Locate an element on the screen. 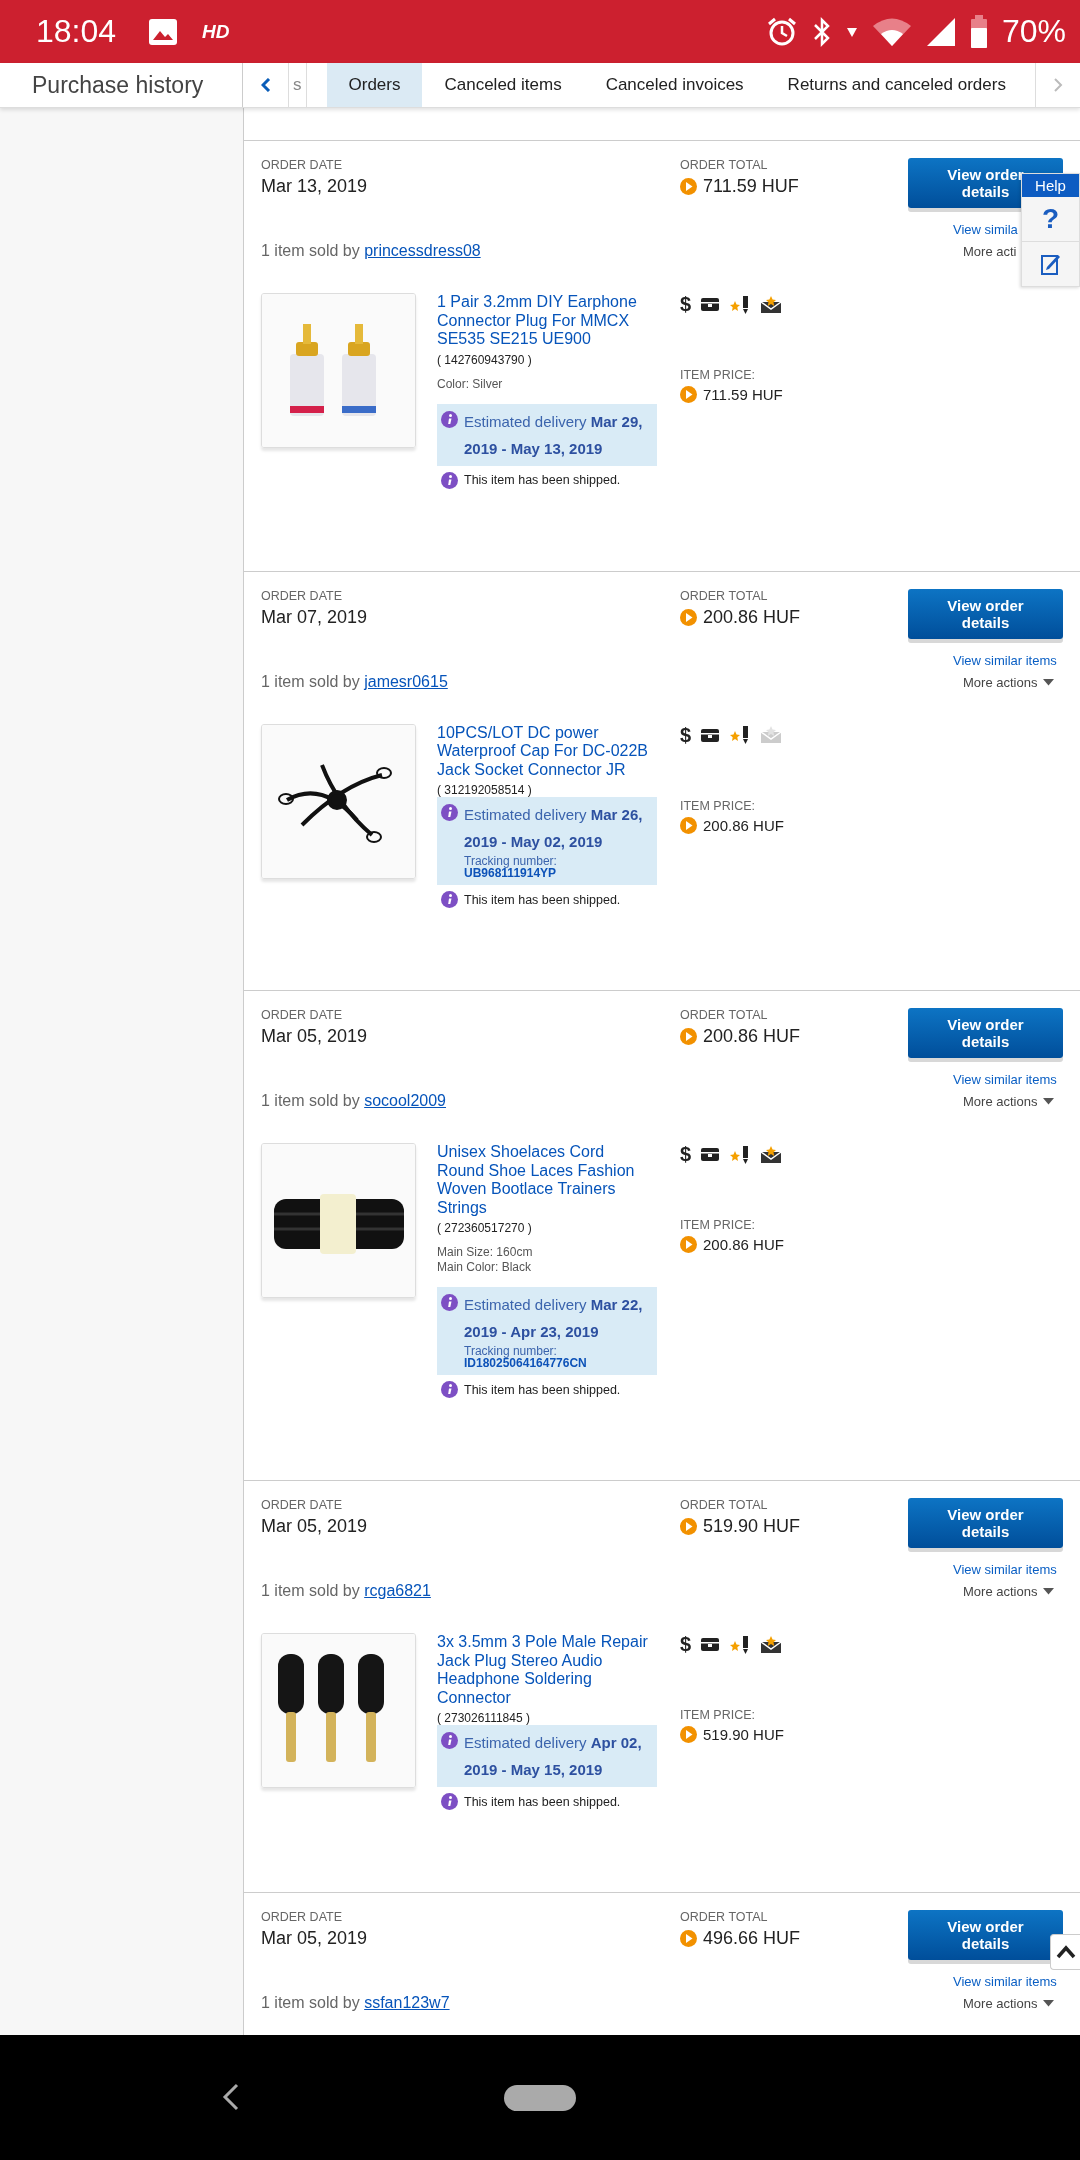 Image resolution: width=1080 pixels, height=2160 pixels. battery-icon is located at coordinates (978, 31).